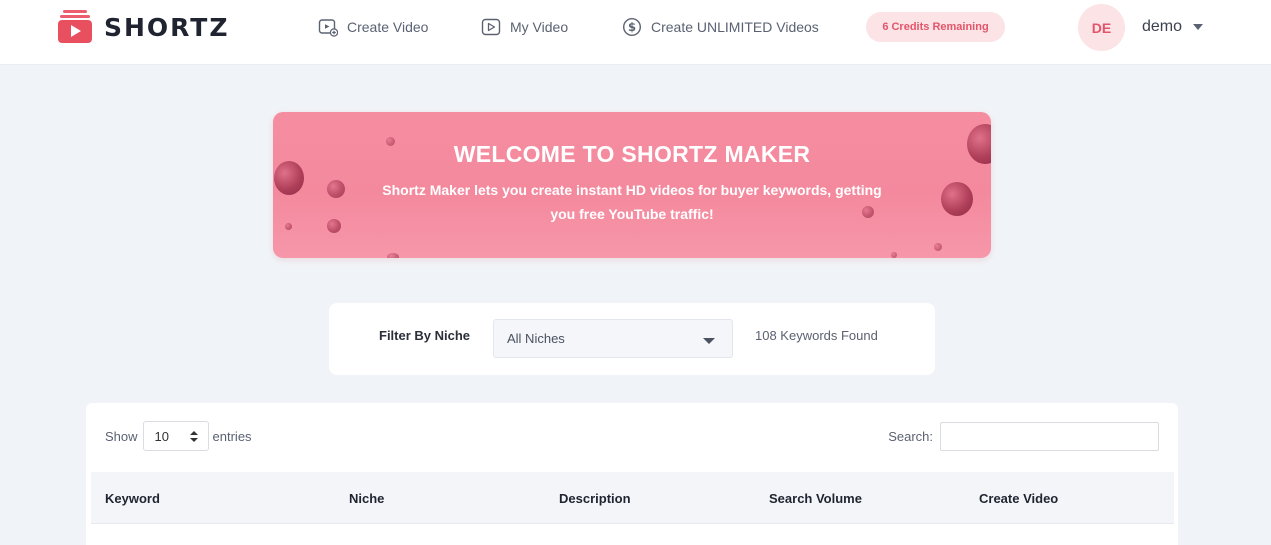  I want to click on banner-title: WELCOME TO SHORTZ MAKER, so click(632, 154).